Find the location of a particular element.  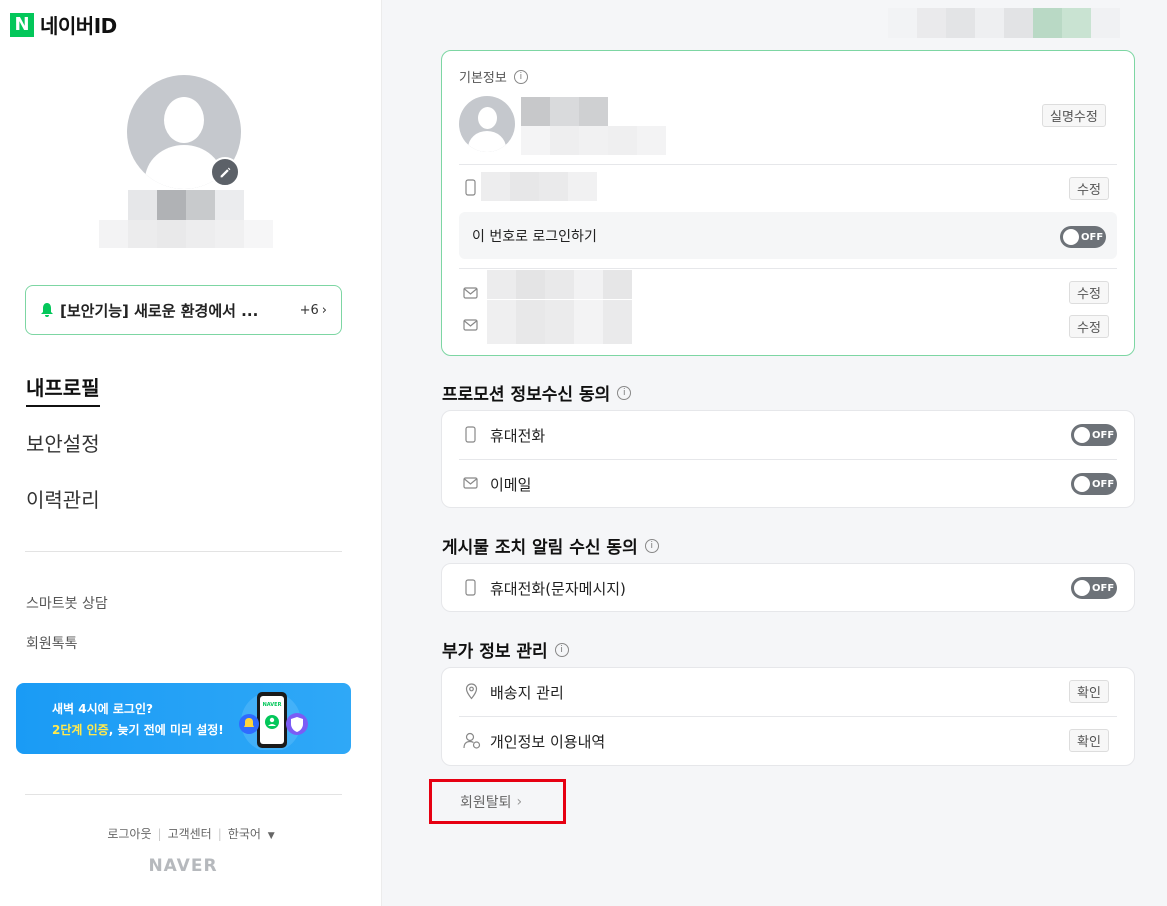

extra-info-title: 부가 정보 관리 i is located at coordinates (505, 649).